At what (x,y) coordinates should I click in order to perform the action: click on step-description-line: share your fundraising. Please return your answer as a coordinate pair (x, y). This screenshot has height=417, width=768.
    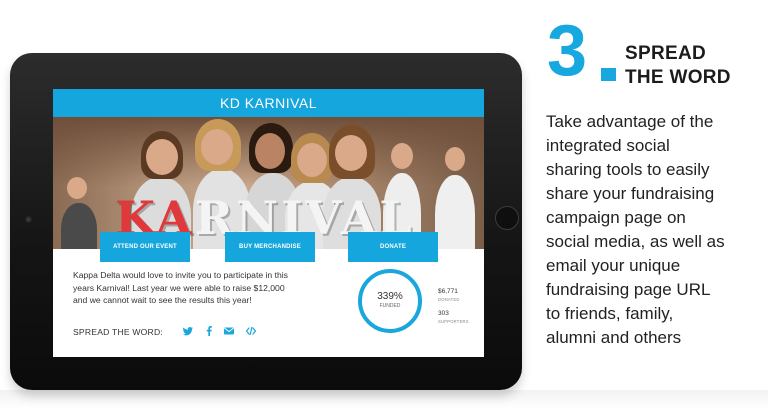
    Looking at the image, I should click on (630, 193).